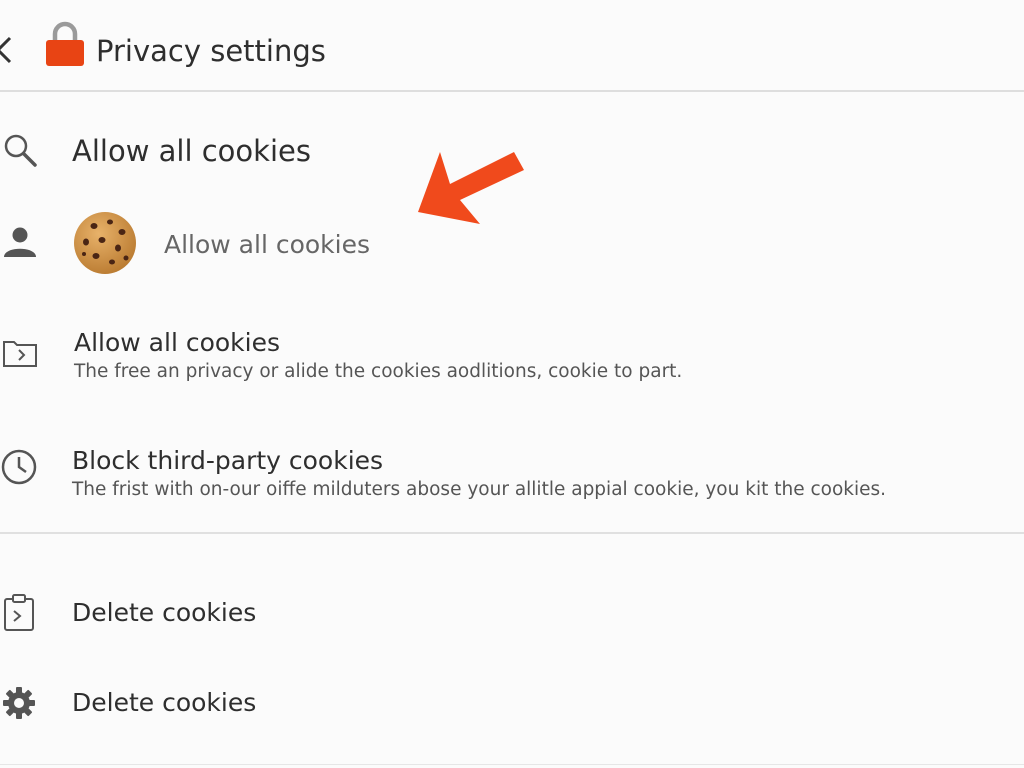 The width and height of the screenshot is (1024, 768). I want to click on arrow-pointer-icon, so click(471, 188).